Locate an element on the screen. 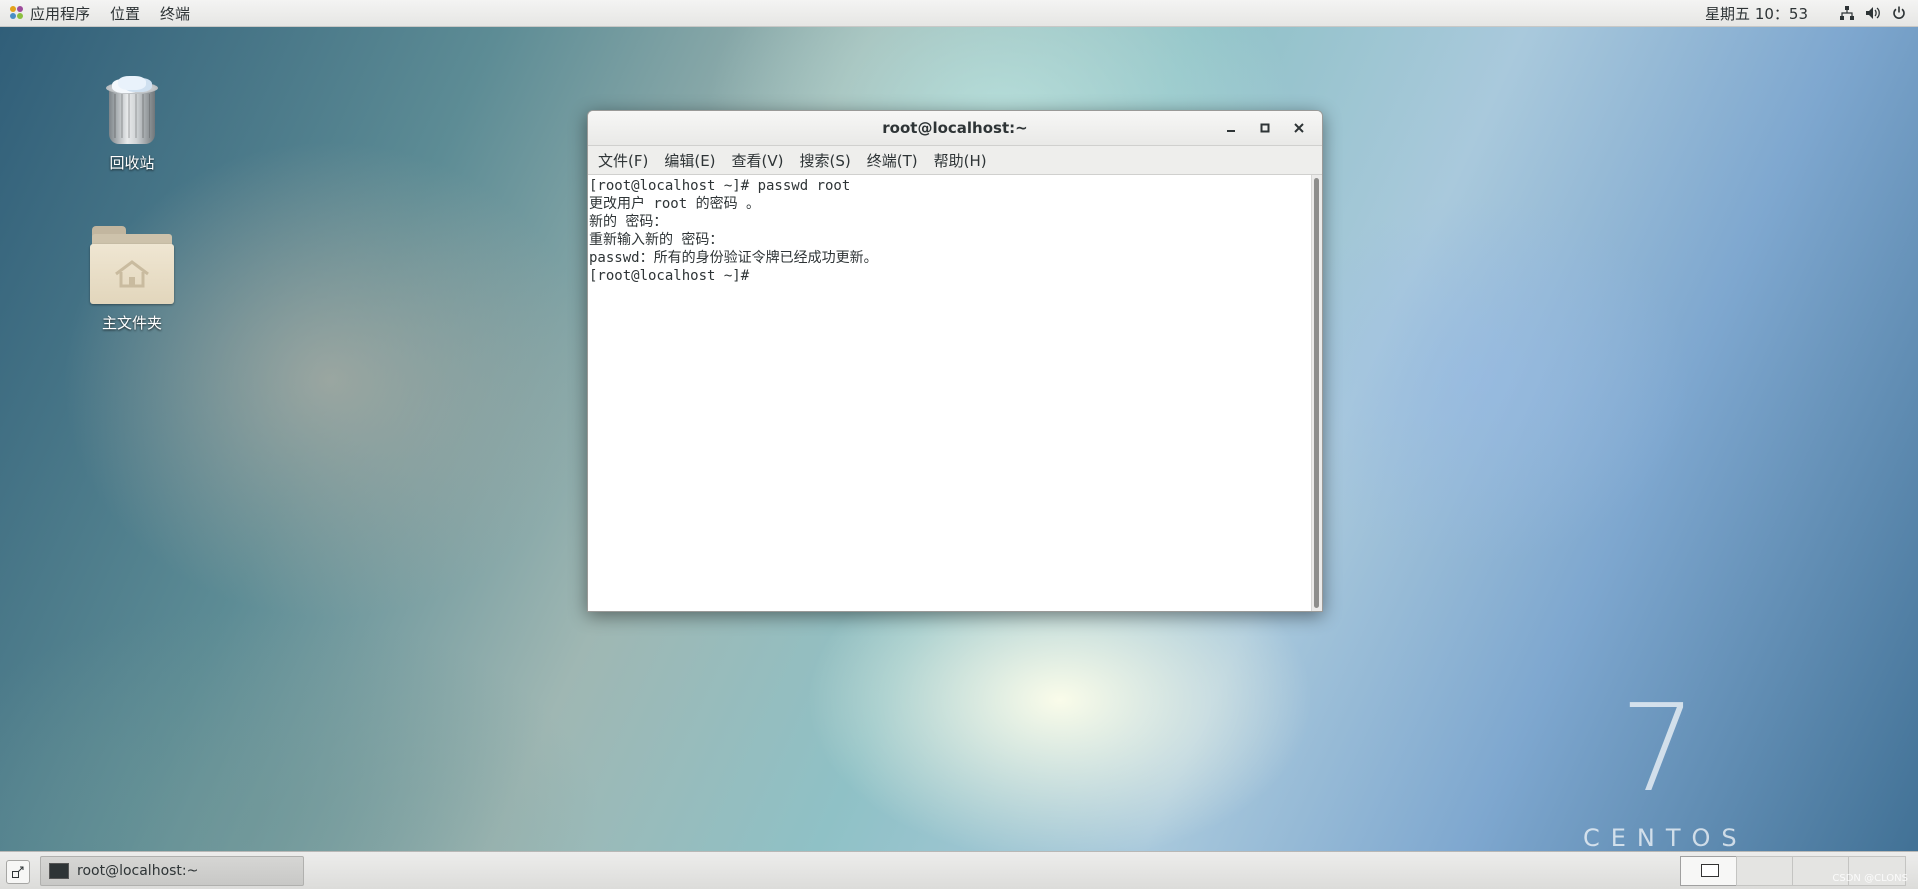 The width and height of the screenshot is (1918, 889). taskbar-terminal-label: root@localhost:~ is located at coordinates (138, 871).